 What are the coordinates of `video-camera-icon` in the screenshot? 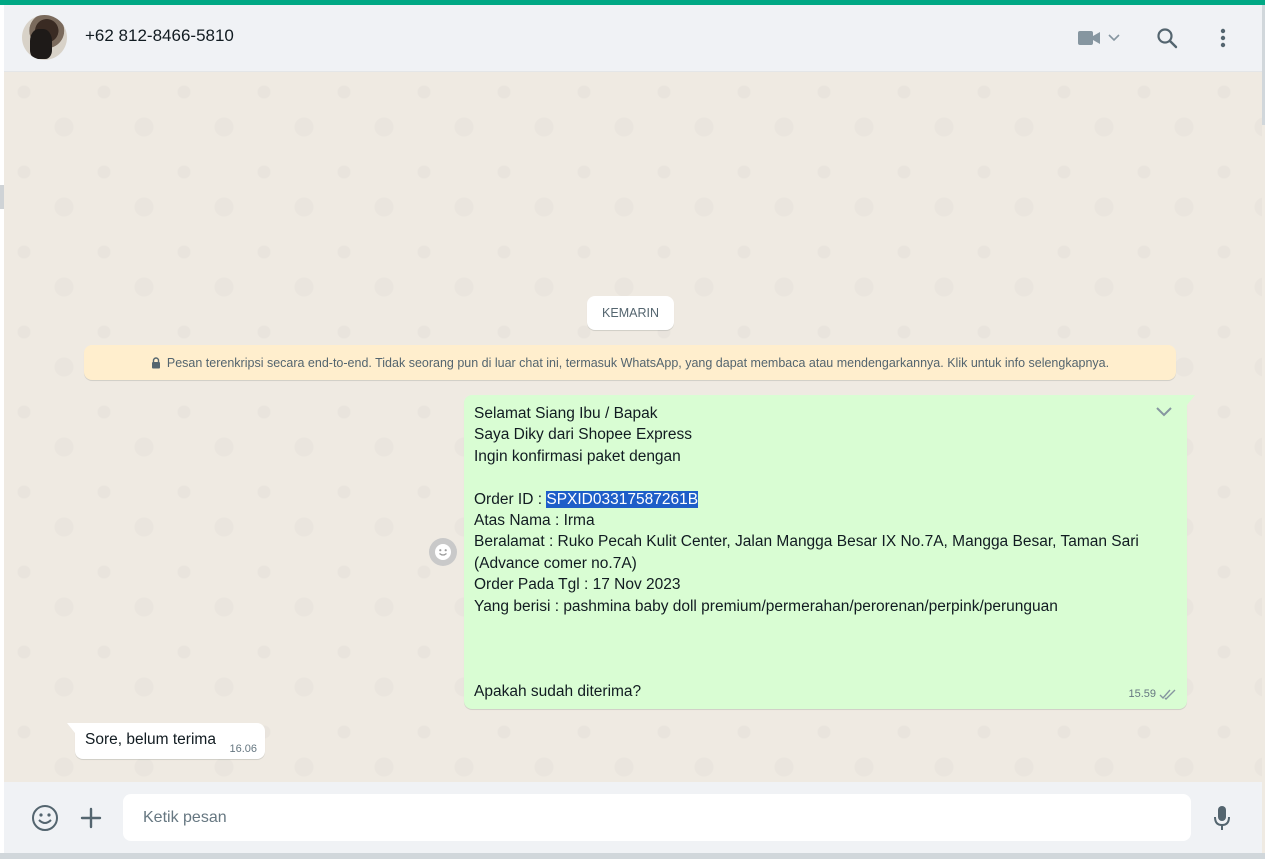 It's located at (1089, 38).